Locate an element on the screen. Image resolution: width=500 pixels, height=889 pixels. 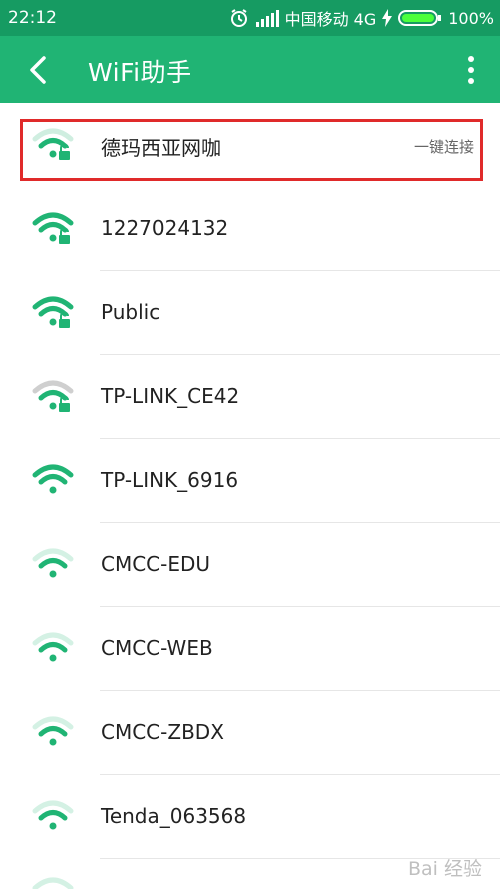
back-button is located at coordinates (40, 70).